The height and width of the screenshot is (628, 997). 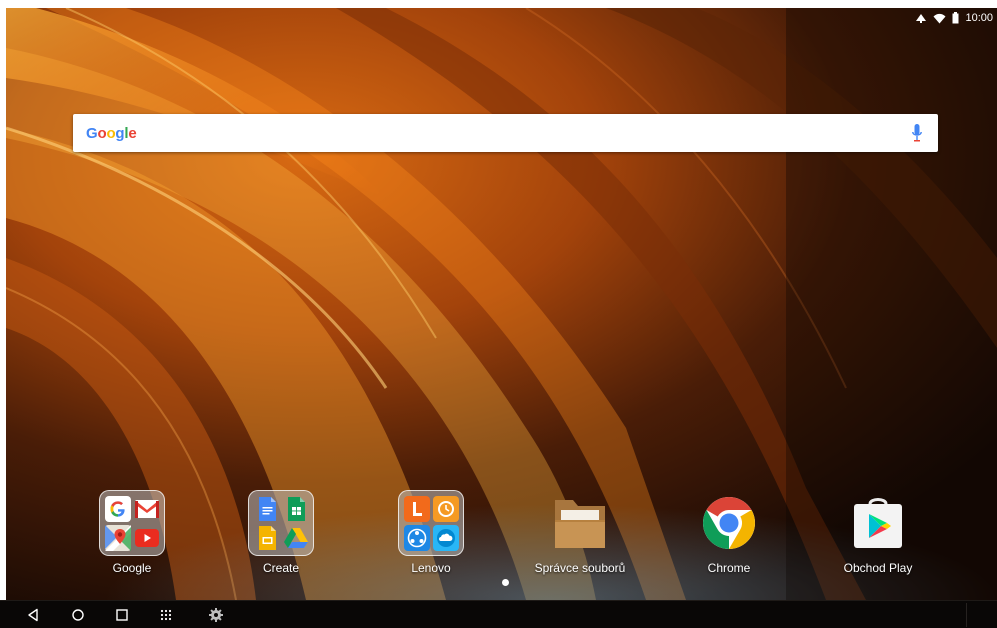 I want to click on sheets-icon, so click(x=296, y=509).